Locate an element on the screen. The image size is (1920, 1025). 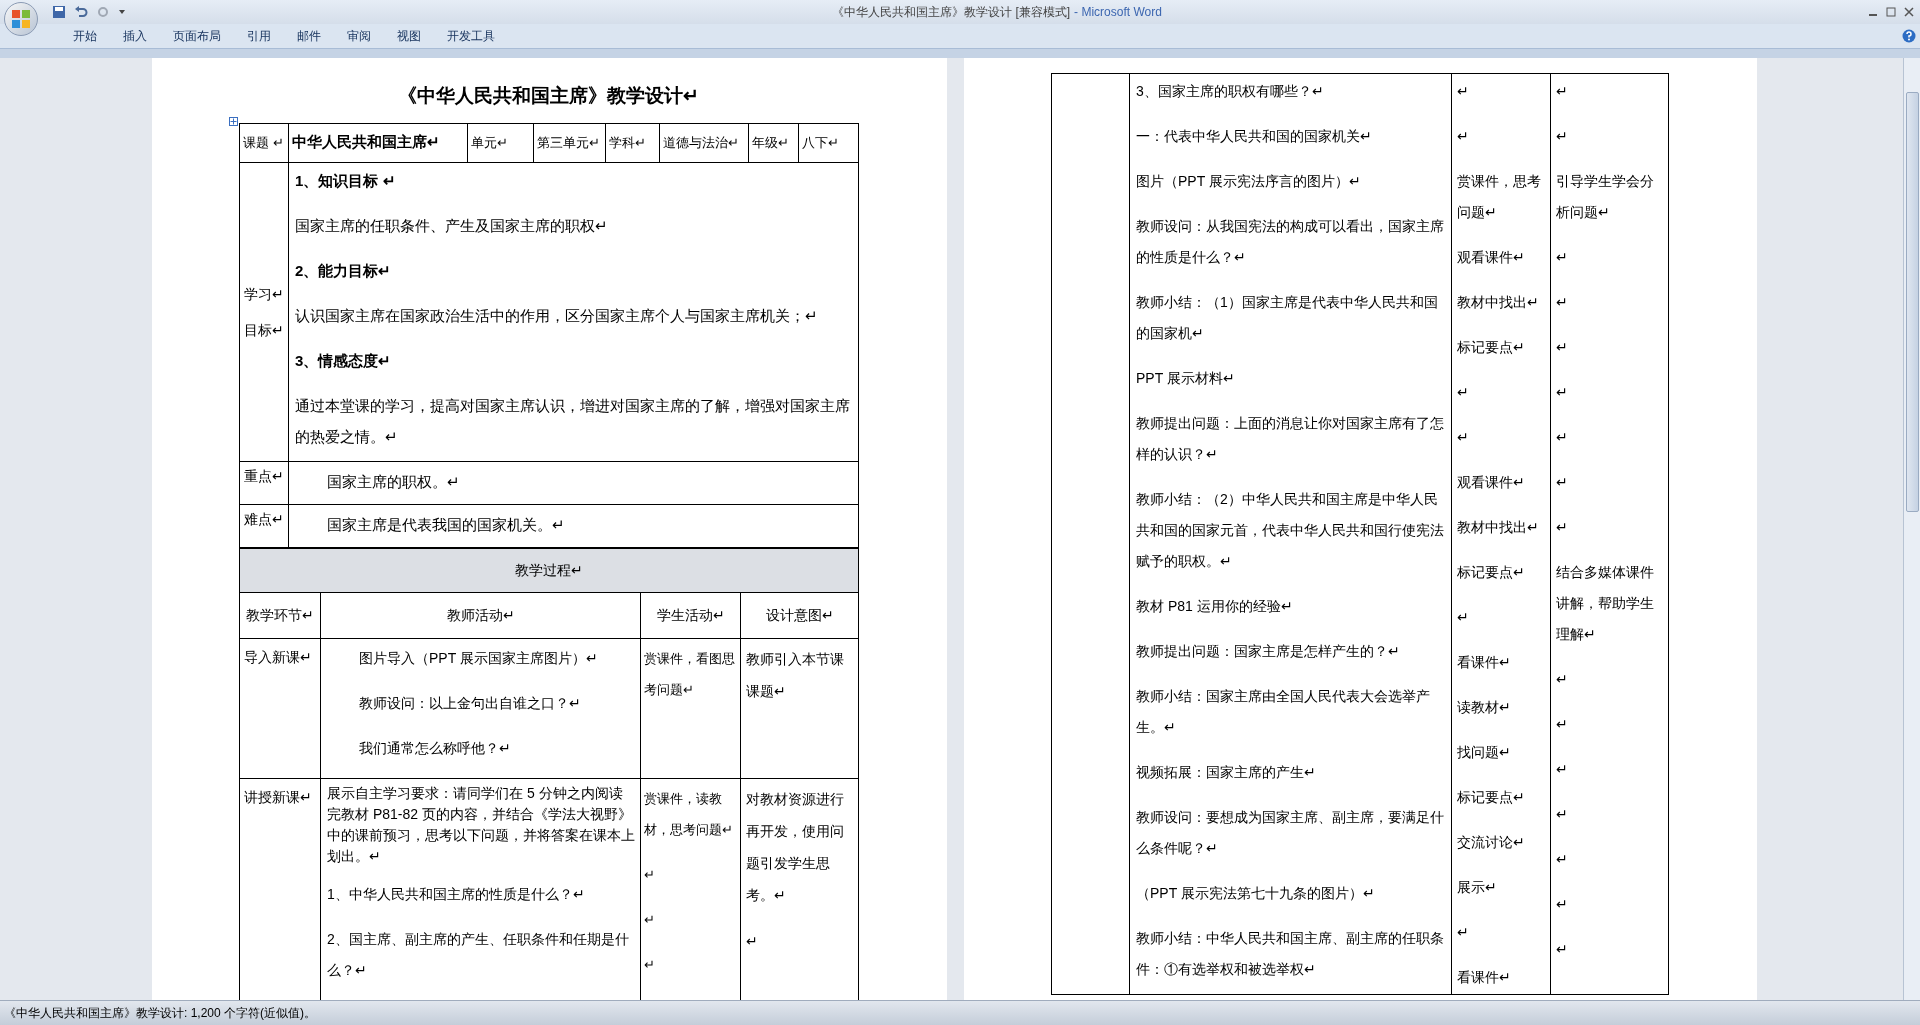
paragraph: 国家主席的任职条件、产生及国家主席的职权↵ is located at coordinates (452, 225).